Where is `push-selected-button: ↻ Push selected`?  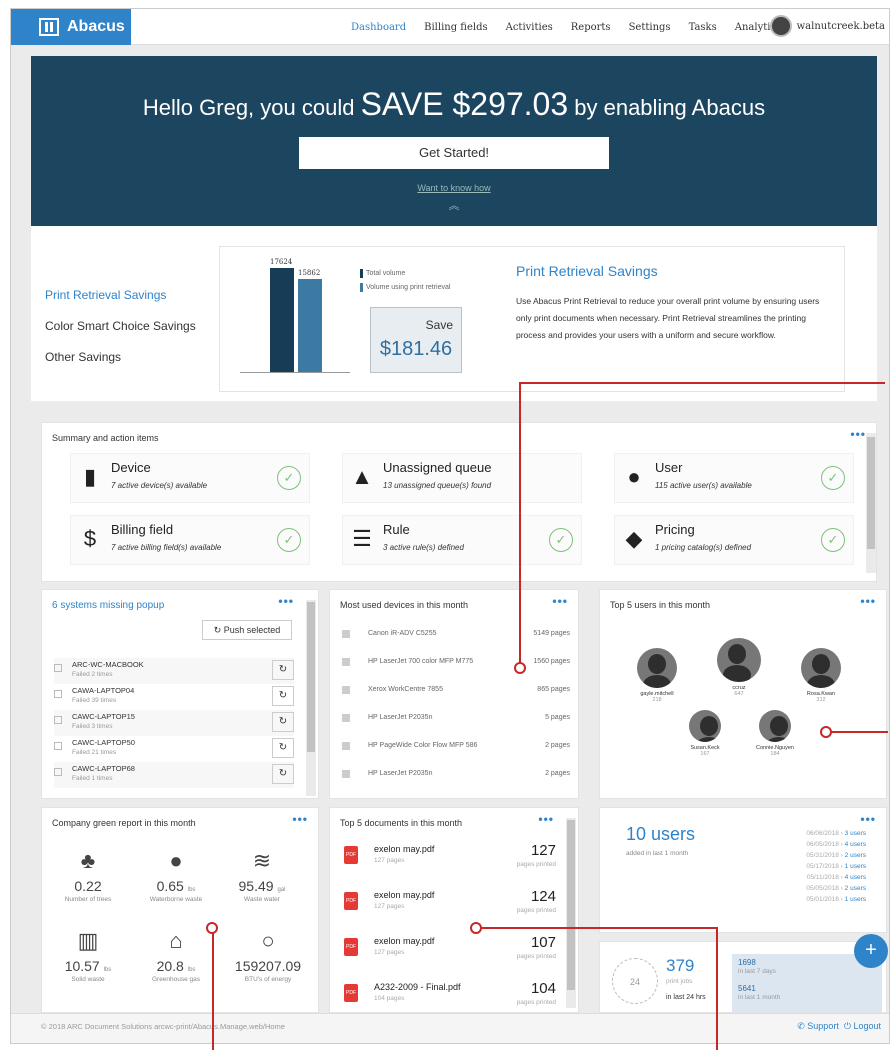
push-selected-button: ↻ Push selected is located at coordinates (247, 630).